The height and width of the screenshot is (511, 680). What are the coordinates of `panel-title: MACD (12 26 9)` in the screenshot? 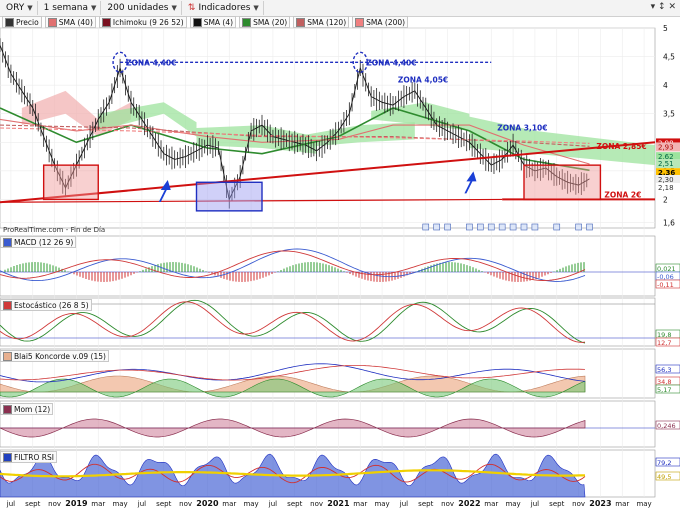 It's located at (44, 242).